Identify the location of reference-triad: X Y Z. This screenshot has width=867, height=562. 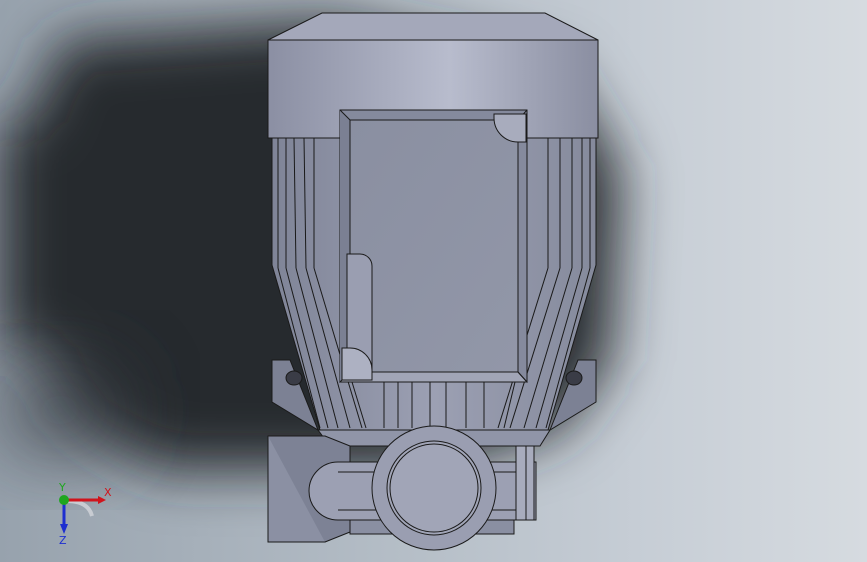
(85, 514).